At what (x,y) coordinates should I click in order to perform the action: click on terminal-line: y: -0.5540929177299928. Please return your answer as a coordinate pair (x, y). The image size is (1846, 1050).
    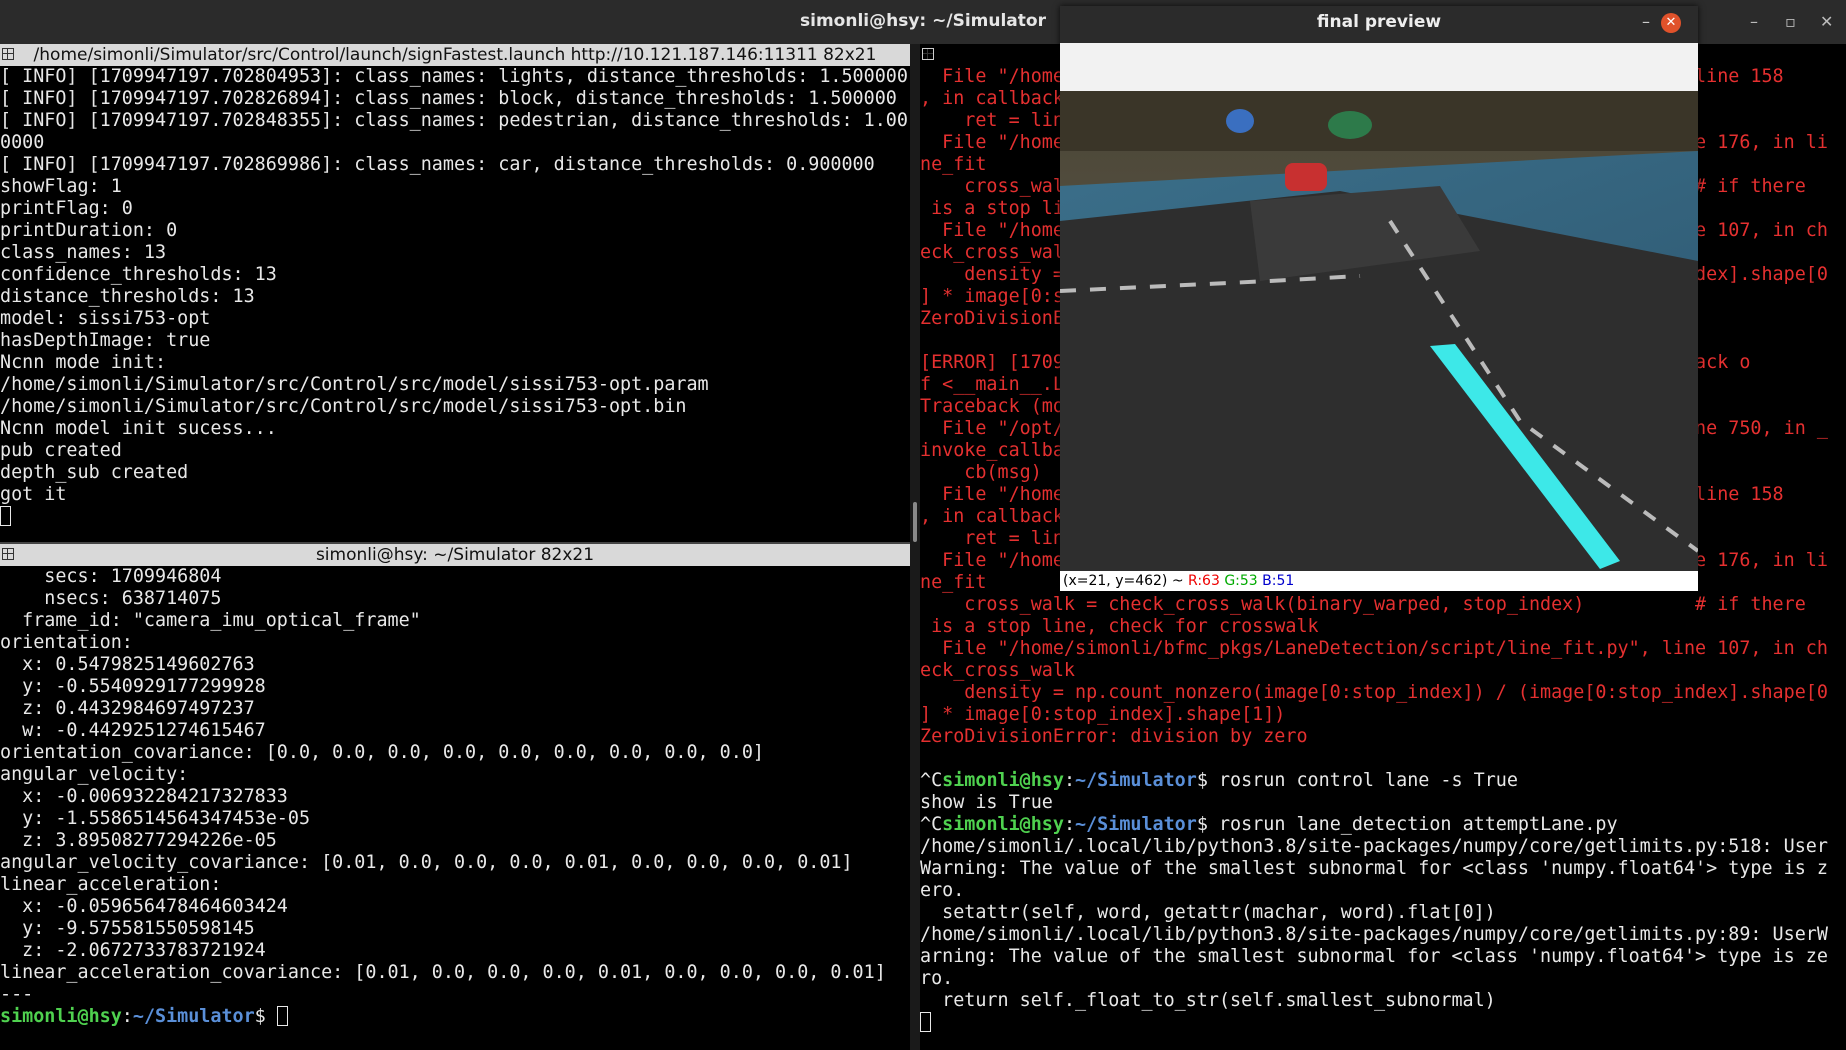
    Looking at the image, I should click on (133, 686).